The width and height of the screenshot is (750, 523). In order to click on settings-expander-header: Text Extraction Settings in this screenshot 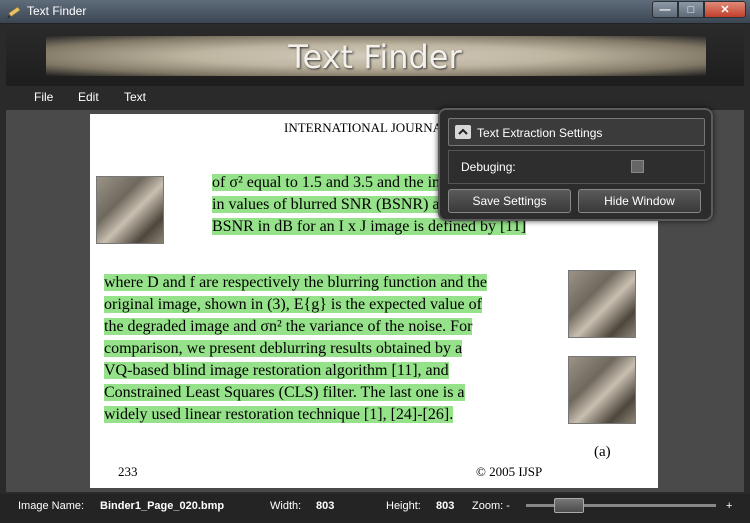, I will do `click(576, 132)`.